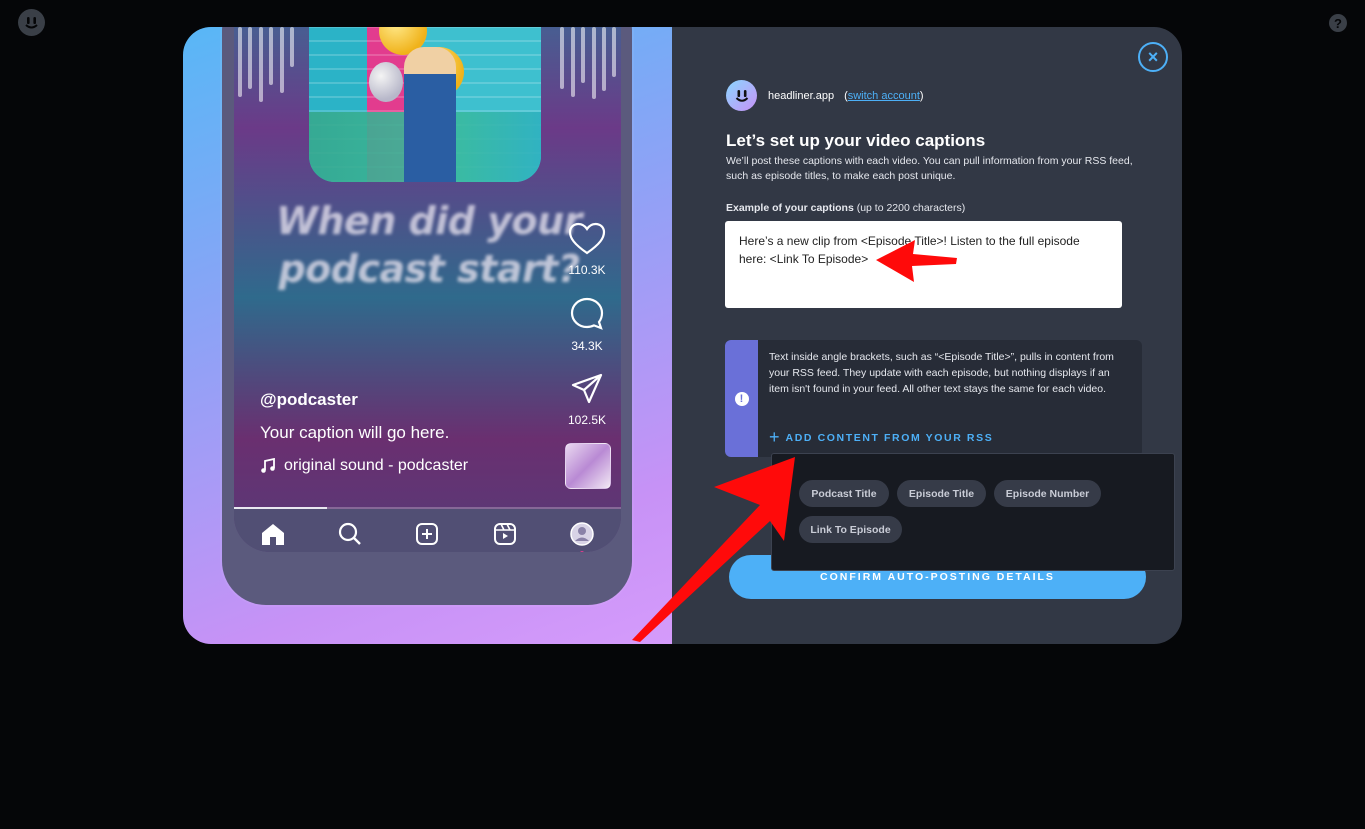 The image size is (1365, 829). I want to click on reels-icon, so click(505, 534).